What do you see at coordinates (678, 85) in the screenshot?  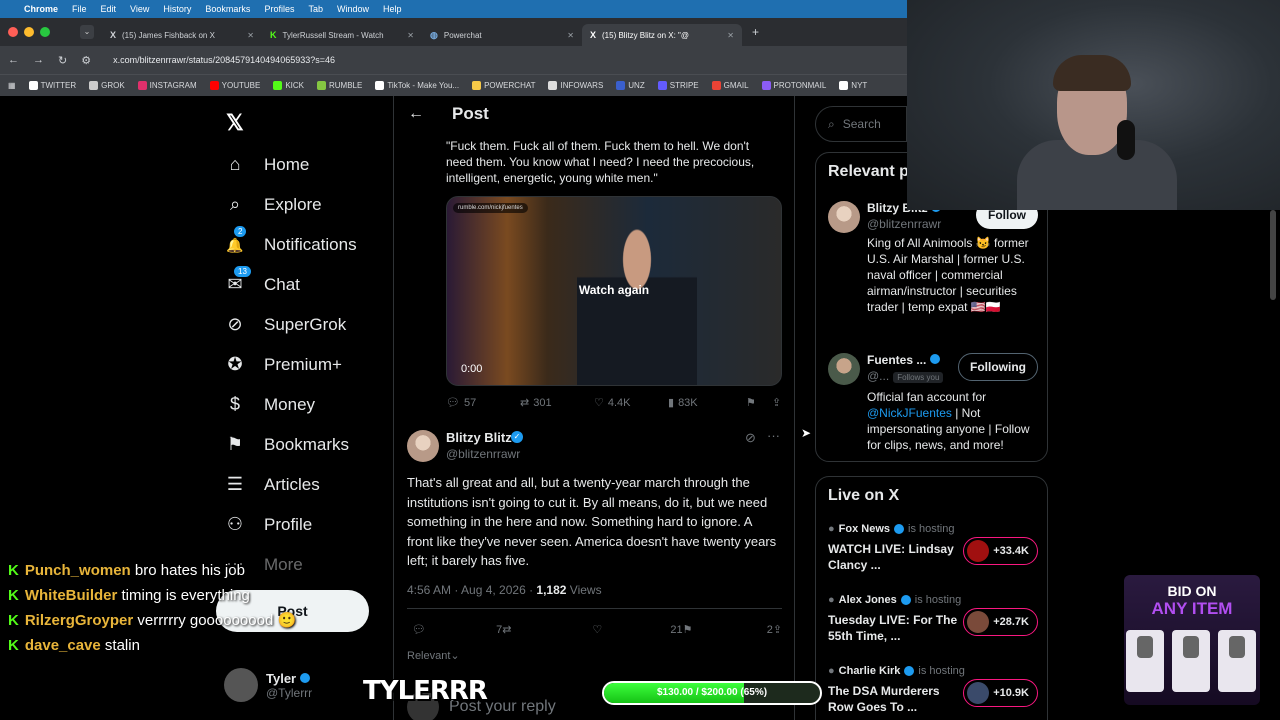 I see `bookmark-stripe: STRIPE` at bounding box center [678, 85].